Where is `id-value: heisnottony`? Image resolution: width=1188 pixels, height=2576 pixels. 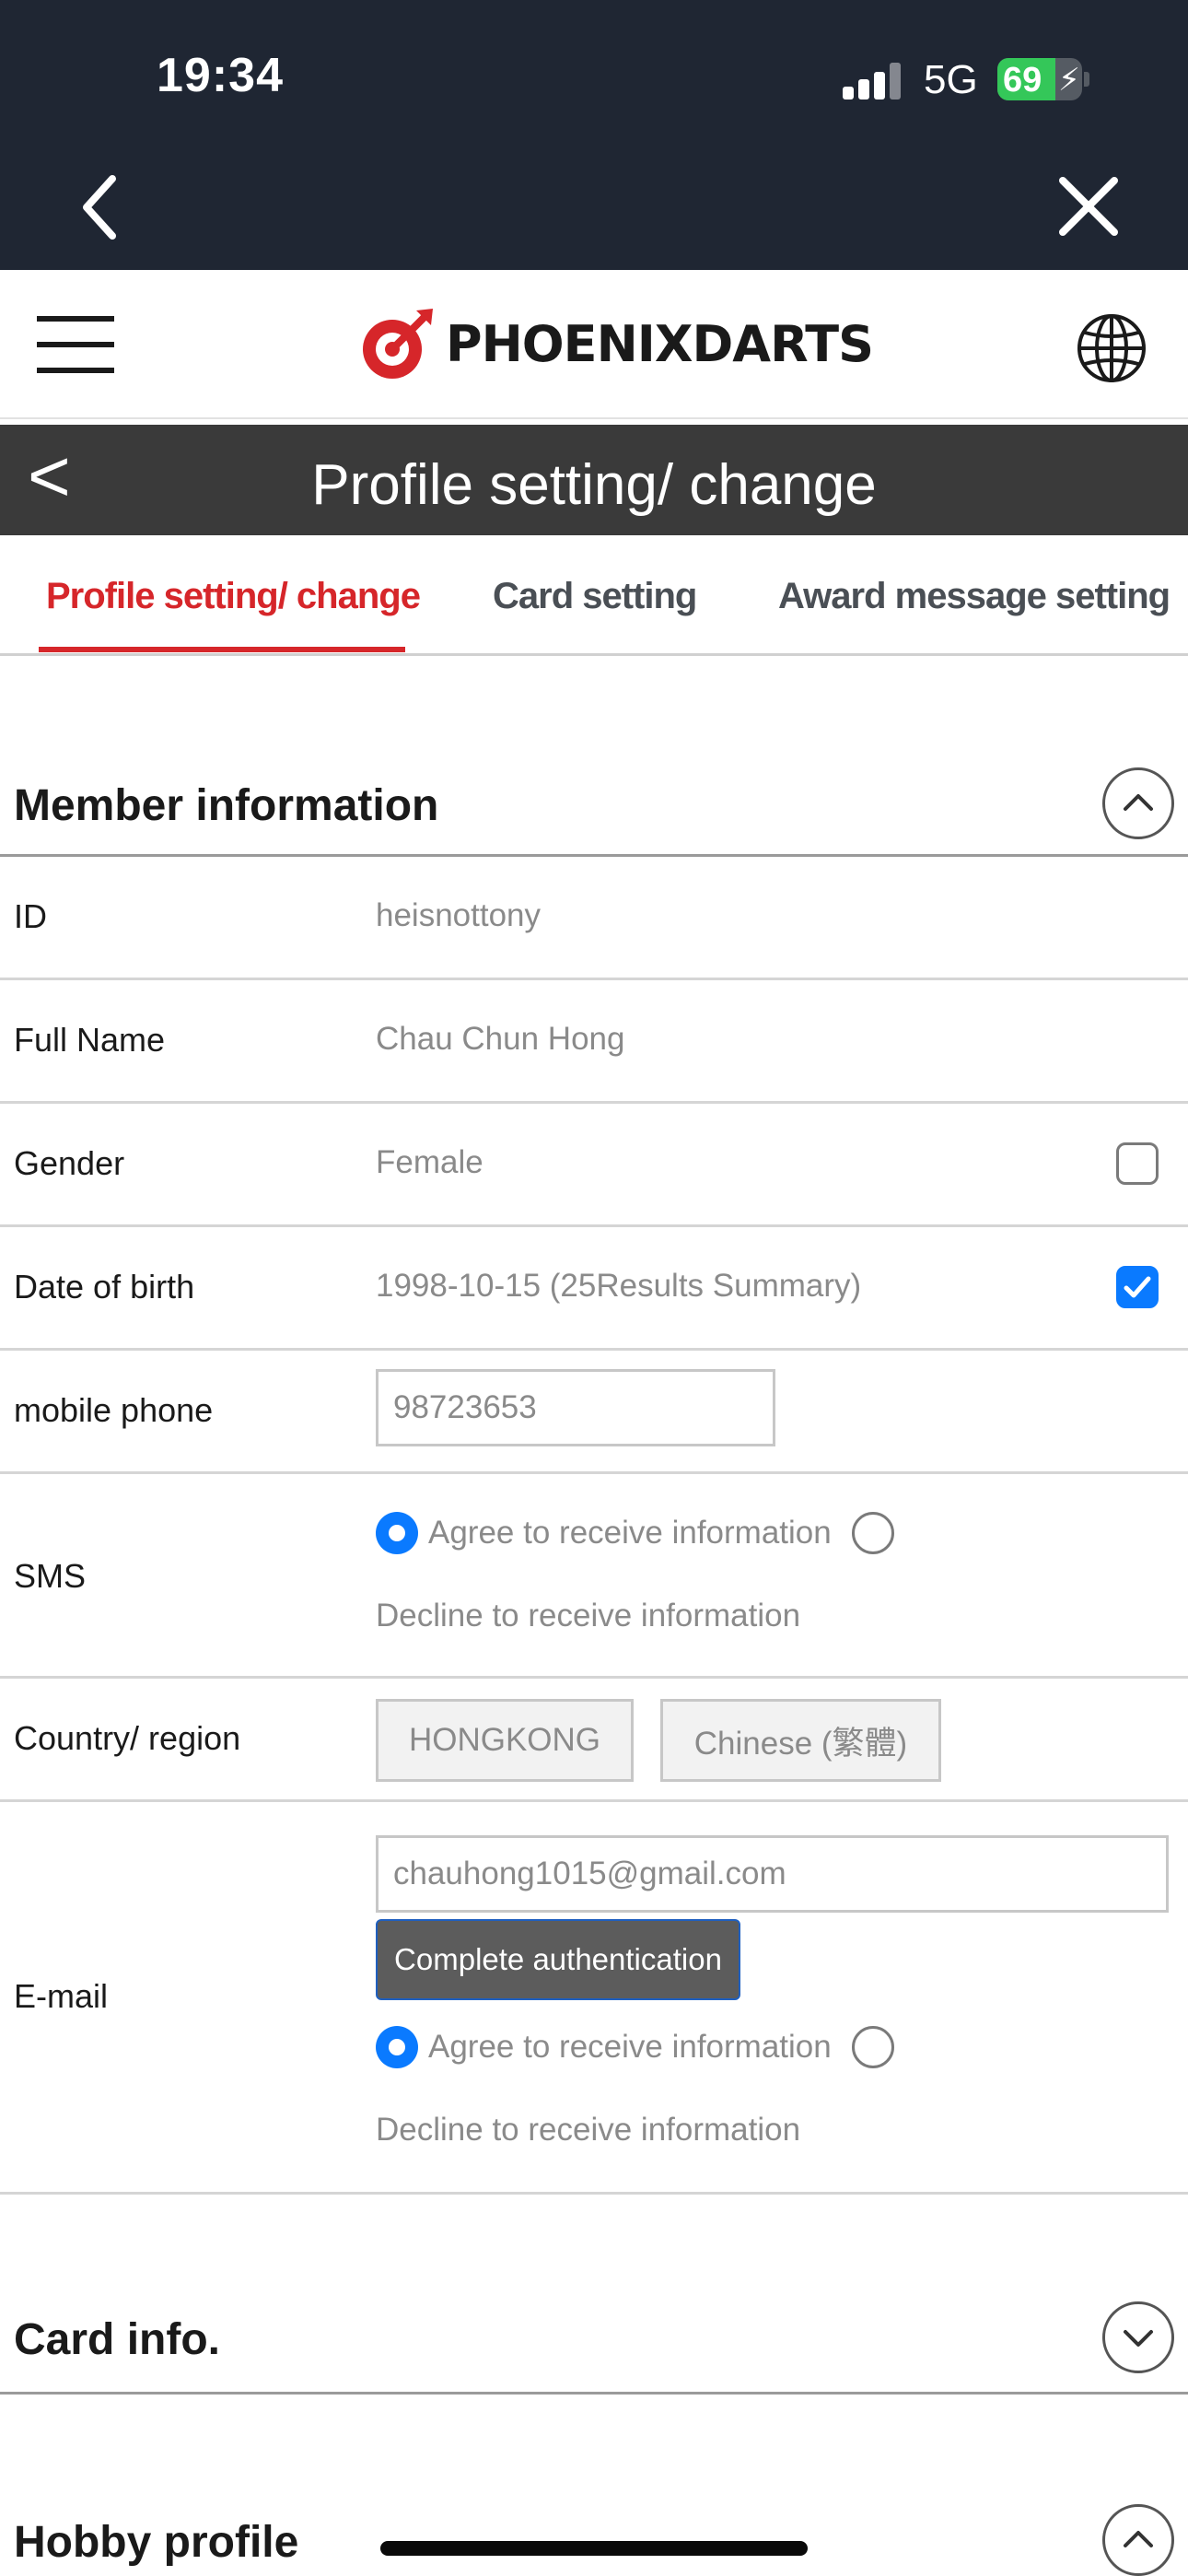 id-value: heisnottony is located at coordinates (459, 915).